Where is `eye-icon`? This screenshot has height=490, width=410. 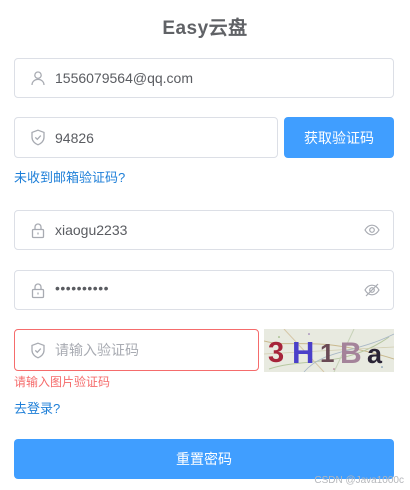
eye-icon is located at coordinates (372, 230).